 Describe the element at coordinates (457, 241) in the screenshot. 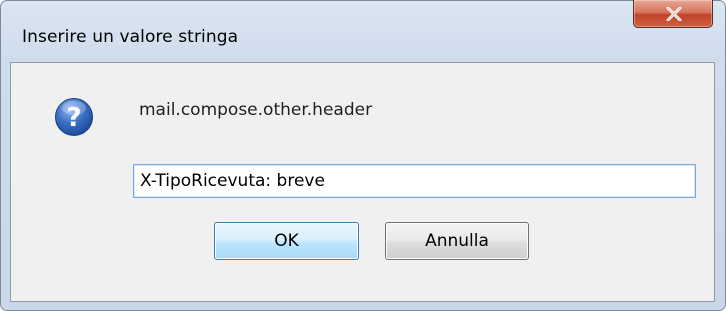

I see `cancel-button: Annulla` at that location.